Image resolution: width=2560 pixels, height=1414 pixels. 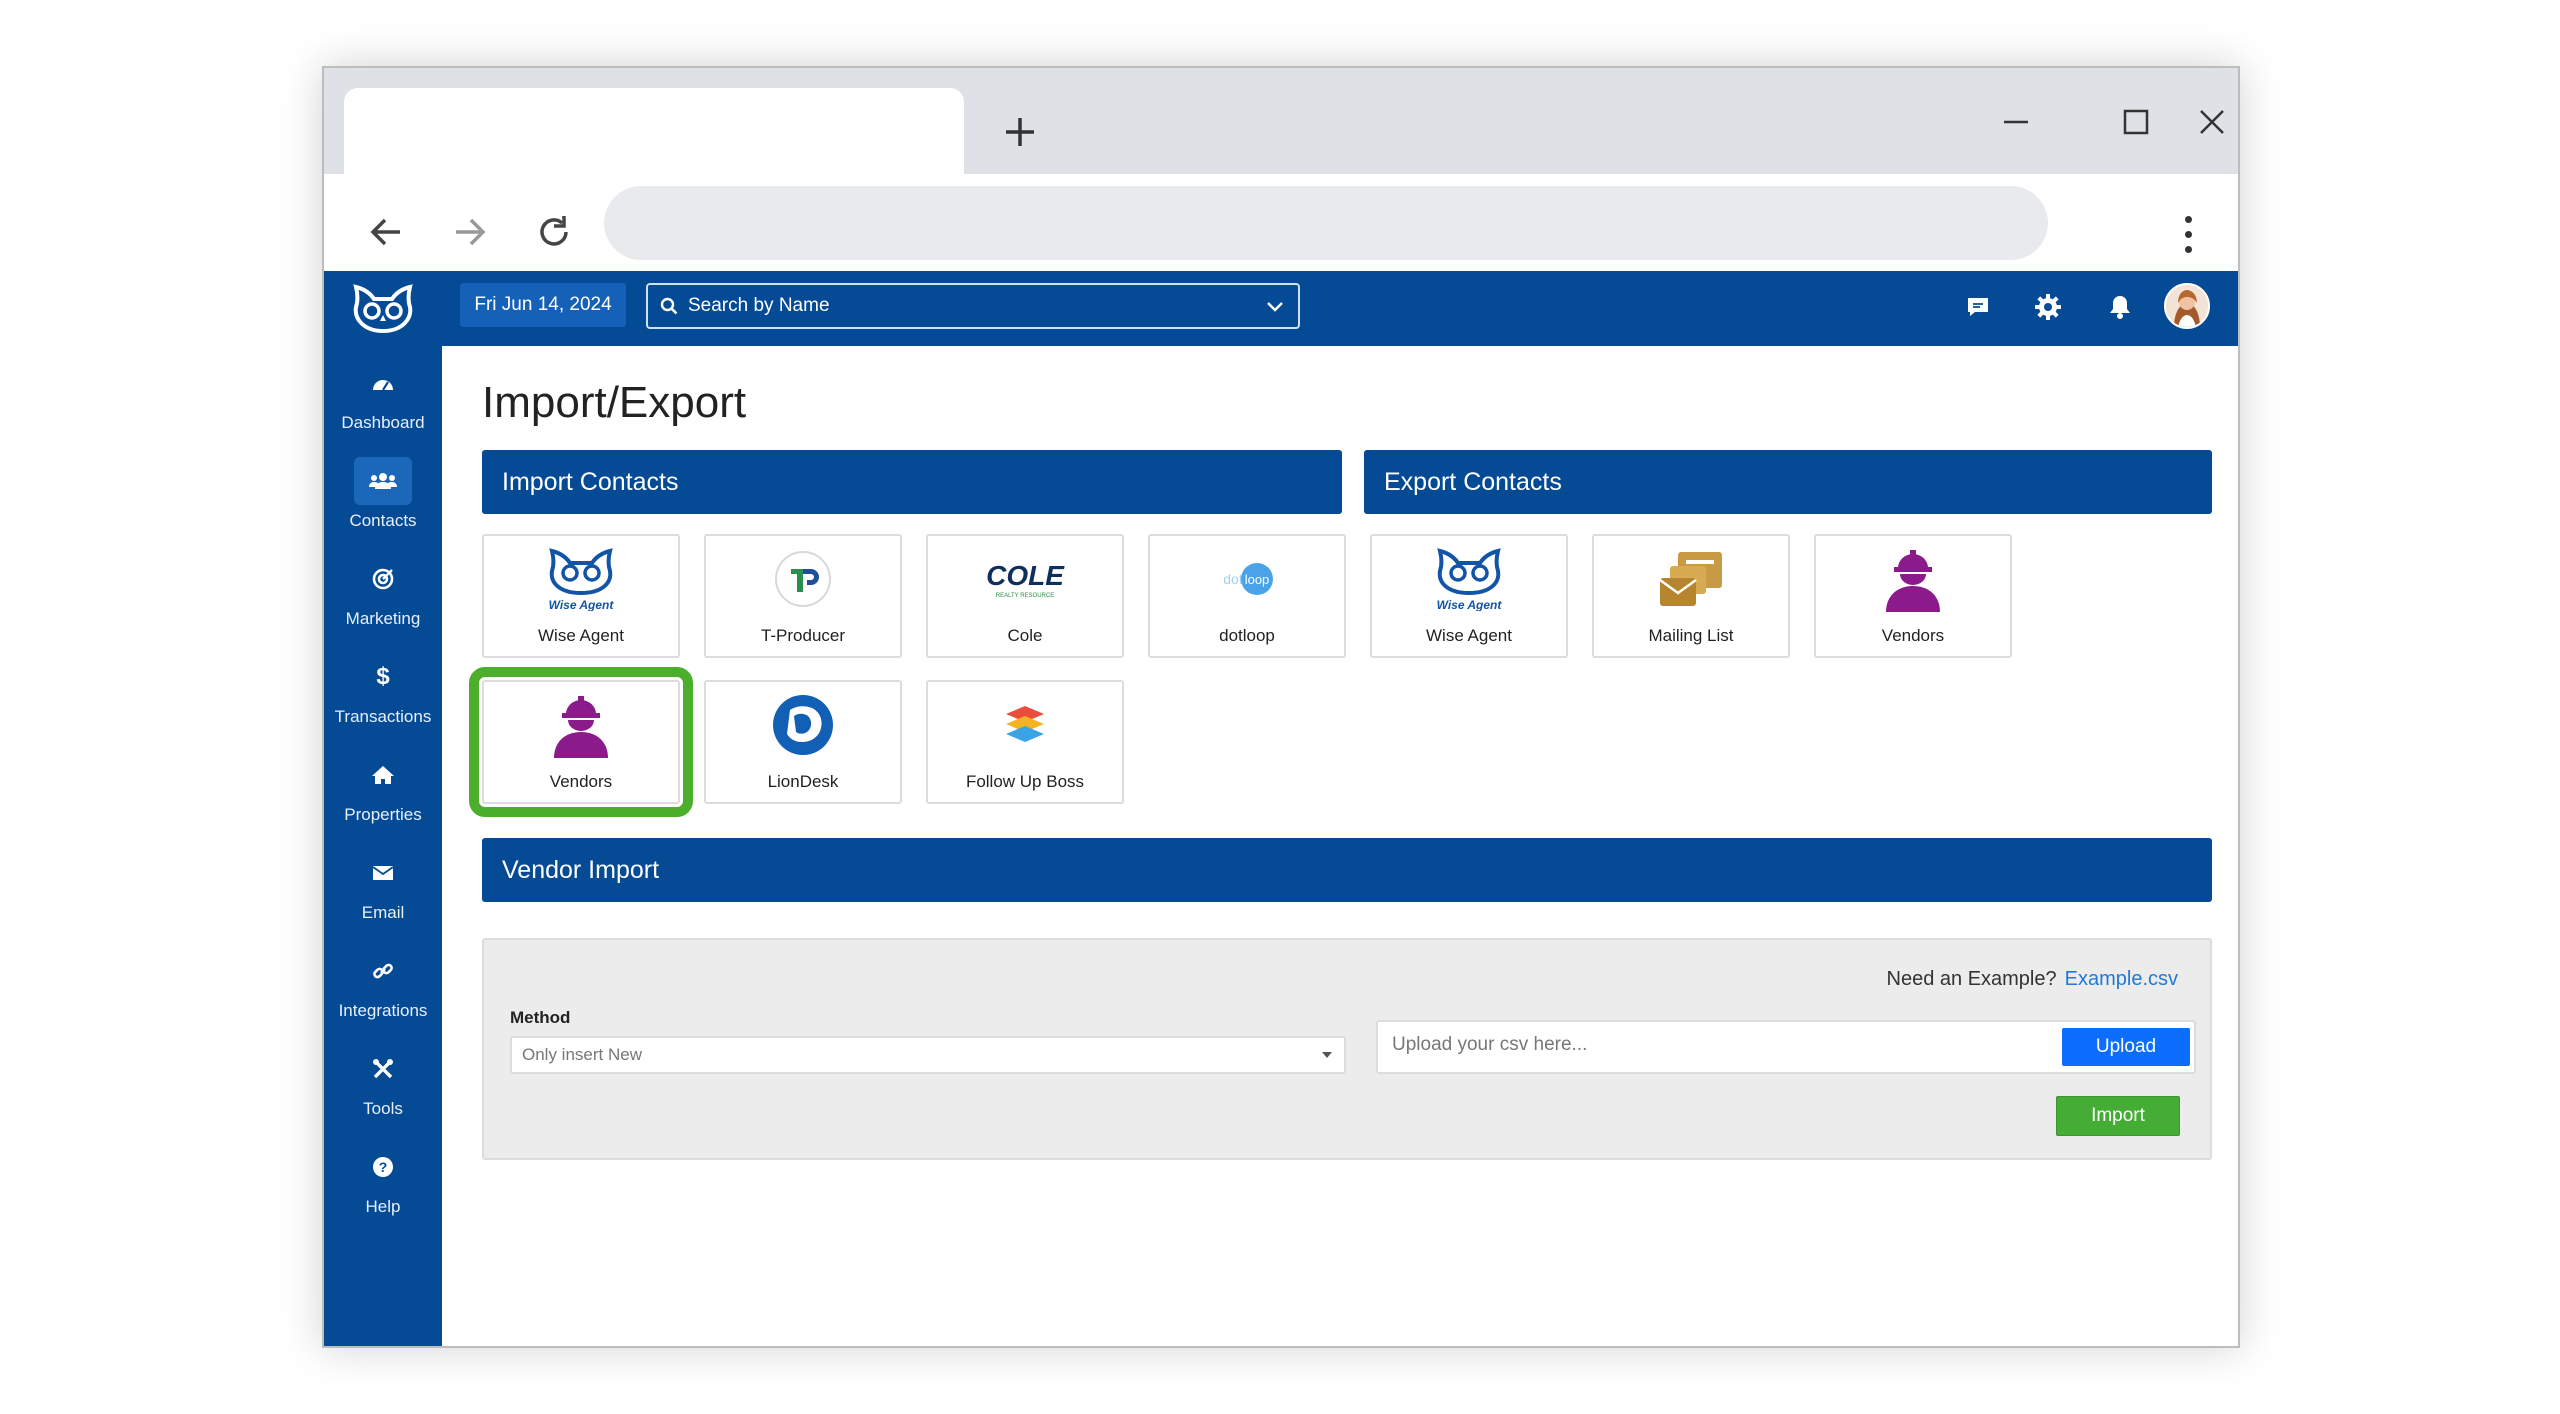 I want to click on sidebar-item-marketing: Marketing, so click(x=383, y=603).